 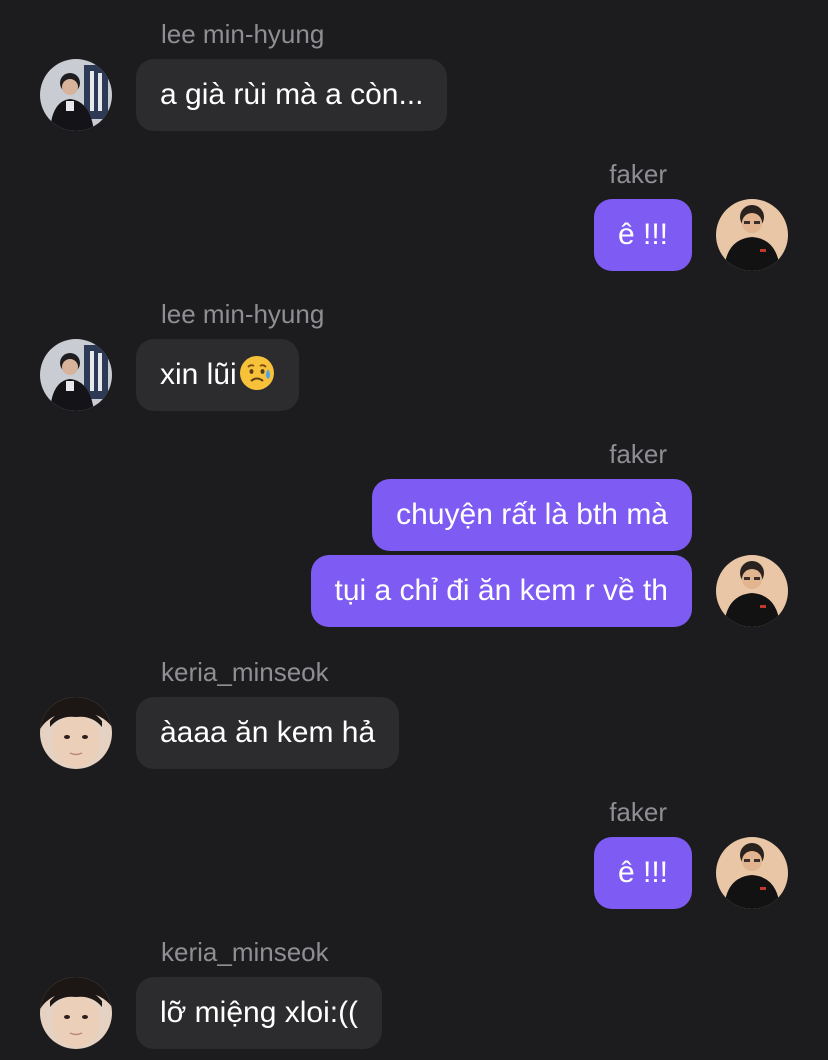 What do you see at coordinates (259, 1013) in the screenshot?
I see `message-bubble: lỡ miệng xloi:((` at bounding box center [259, 1013].